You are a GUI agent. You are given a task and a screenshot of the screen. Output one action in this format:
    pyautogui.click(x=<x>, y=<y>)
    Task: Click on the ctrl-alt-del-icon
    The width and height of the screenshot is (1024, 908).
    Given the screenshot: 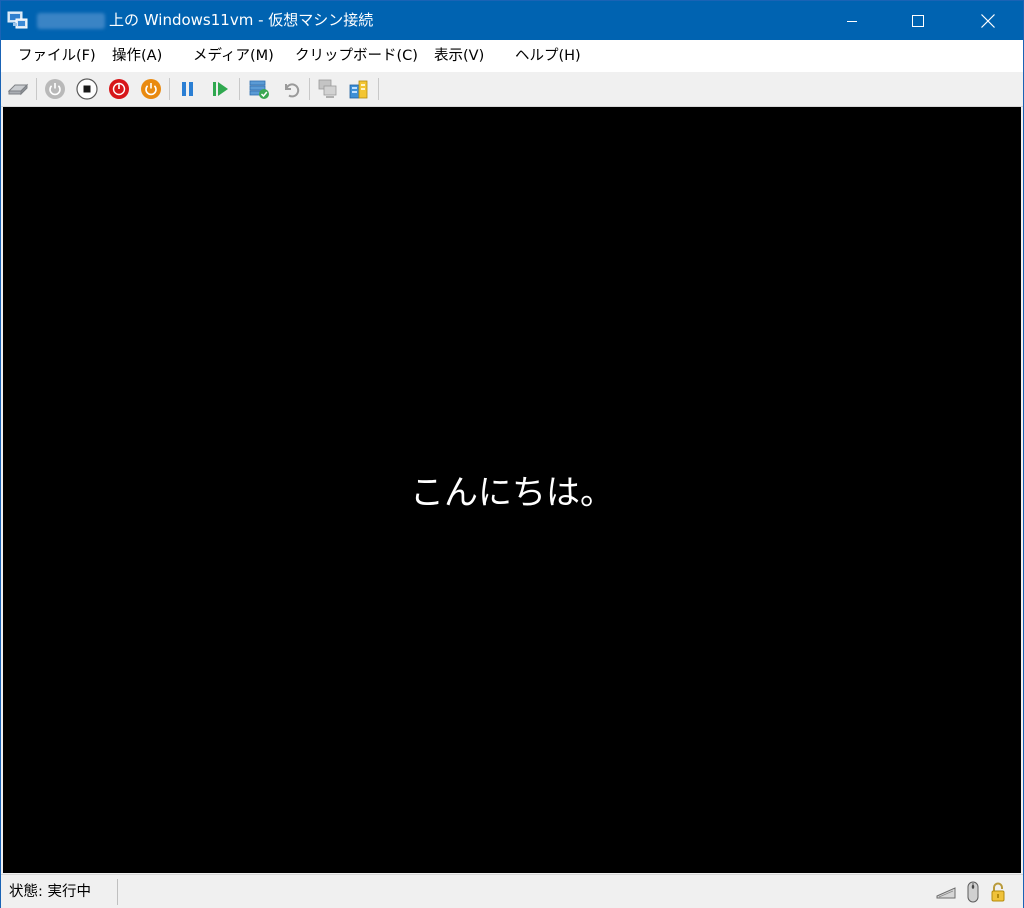 What is the action you would take?
    pyautogui.click(x=18, y=89)
    